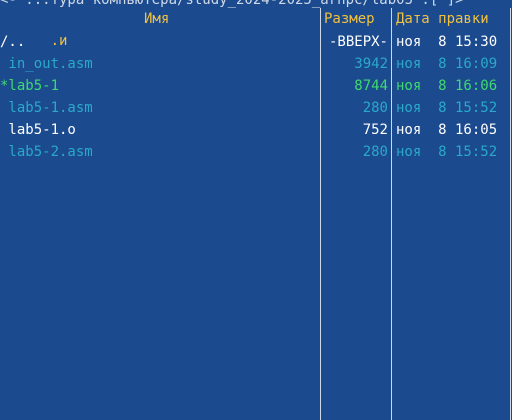 This screenshot has width=512, height=420. What do you see at coordinates (371, 64) in the screenshot?
I see `file-size: 3942` at bounding box center [371, 64].